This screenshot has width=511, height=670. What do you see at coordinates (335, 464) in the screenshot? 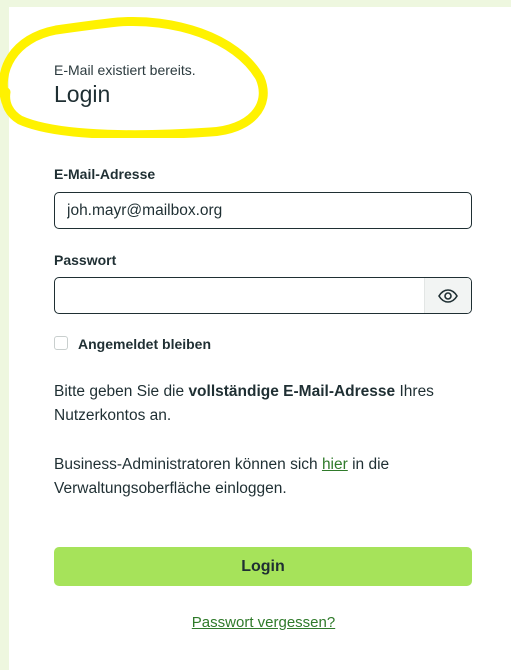
I see `admin-login-link: hier` at bounding box center [335, 464].